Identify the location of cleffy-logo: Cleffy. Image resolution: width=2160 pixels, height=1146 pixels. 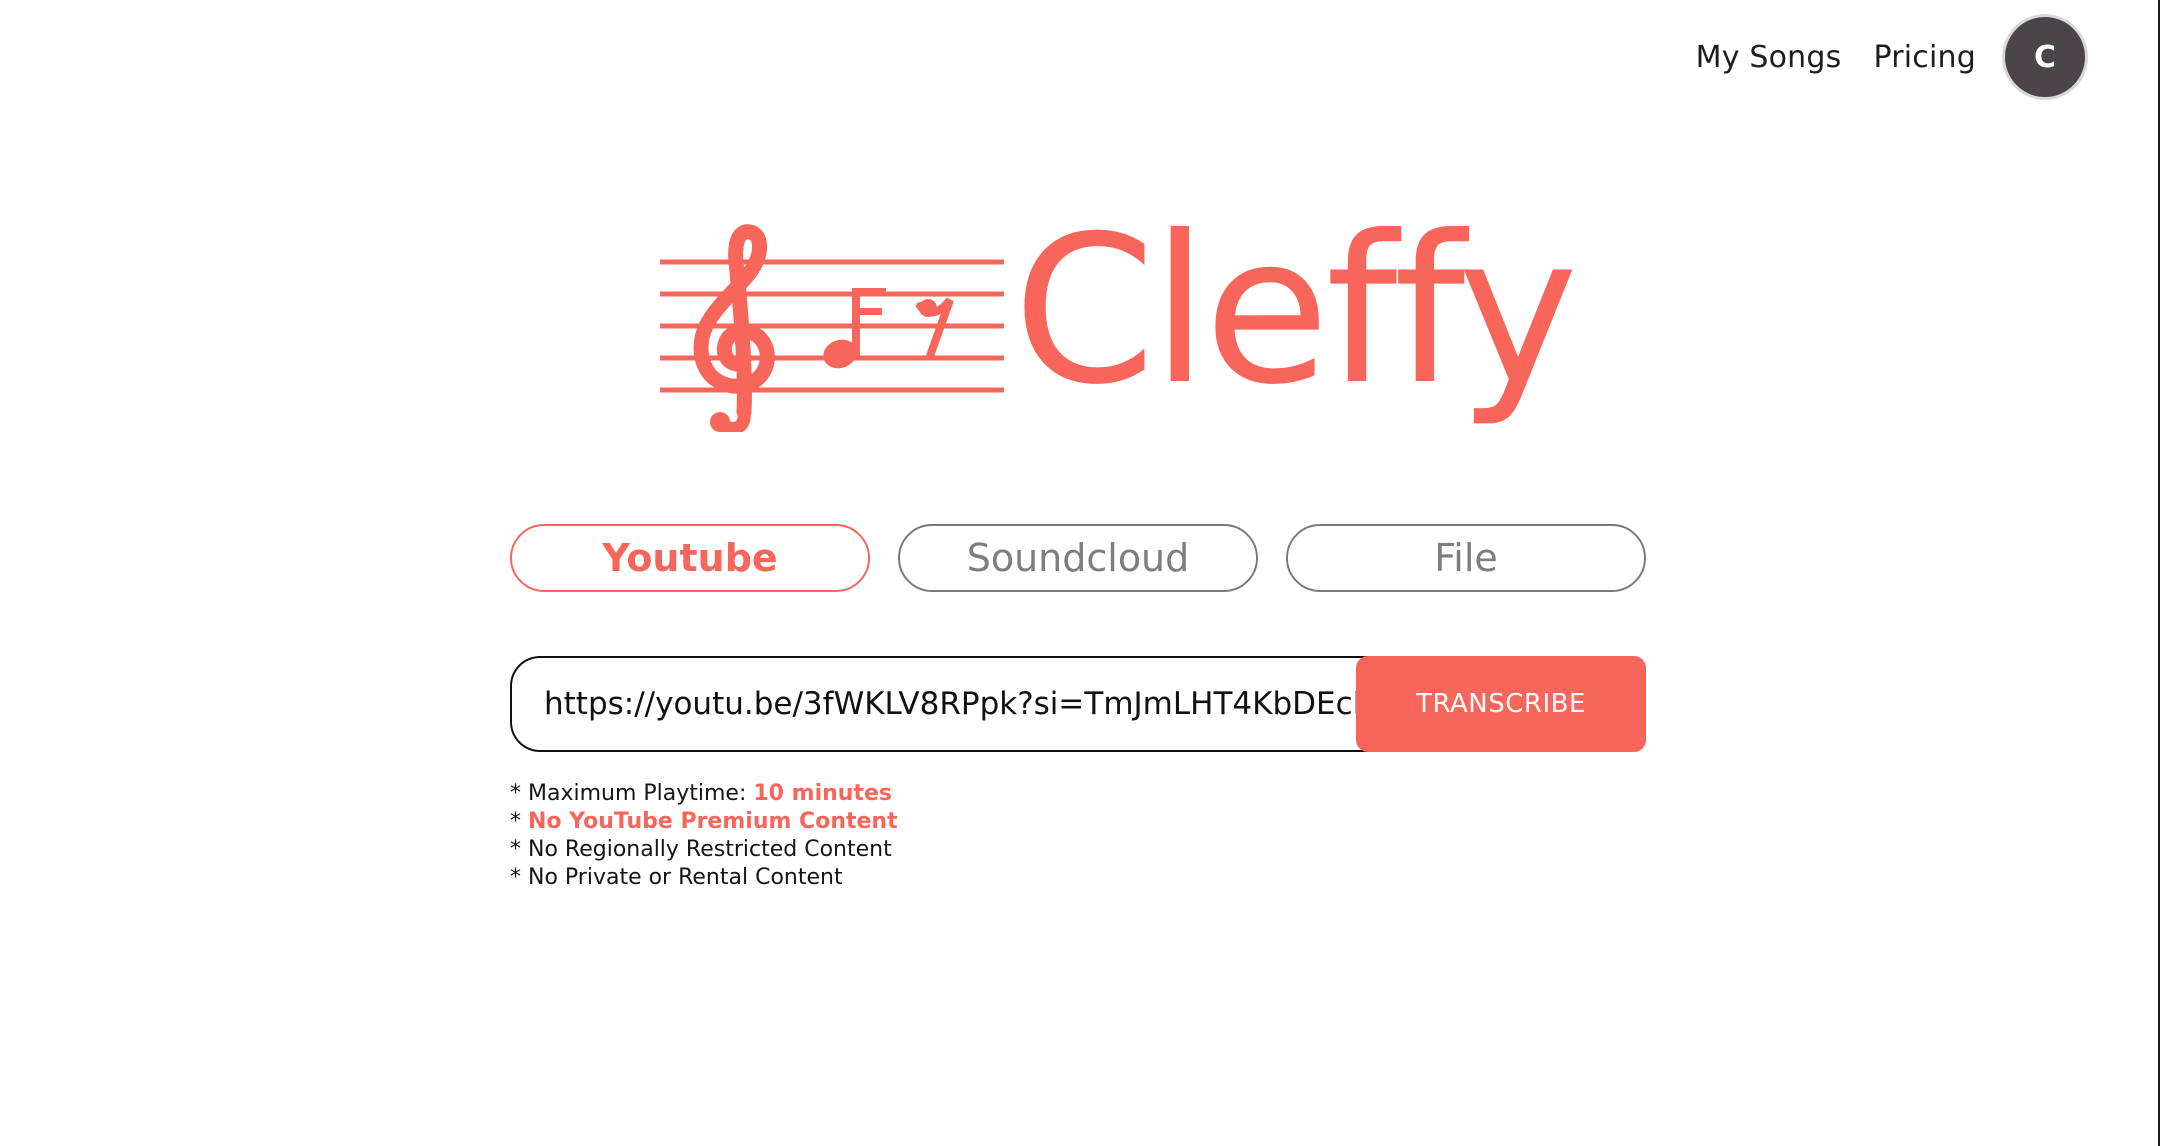
(1118, 326).